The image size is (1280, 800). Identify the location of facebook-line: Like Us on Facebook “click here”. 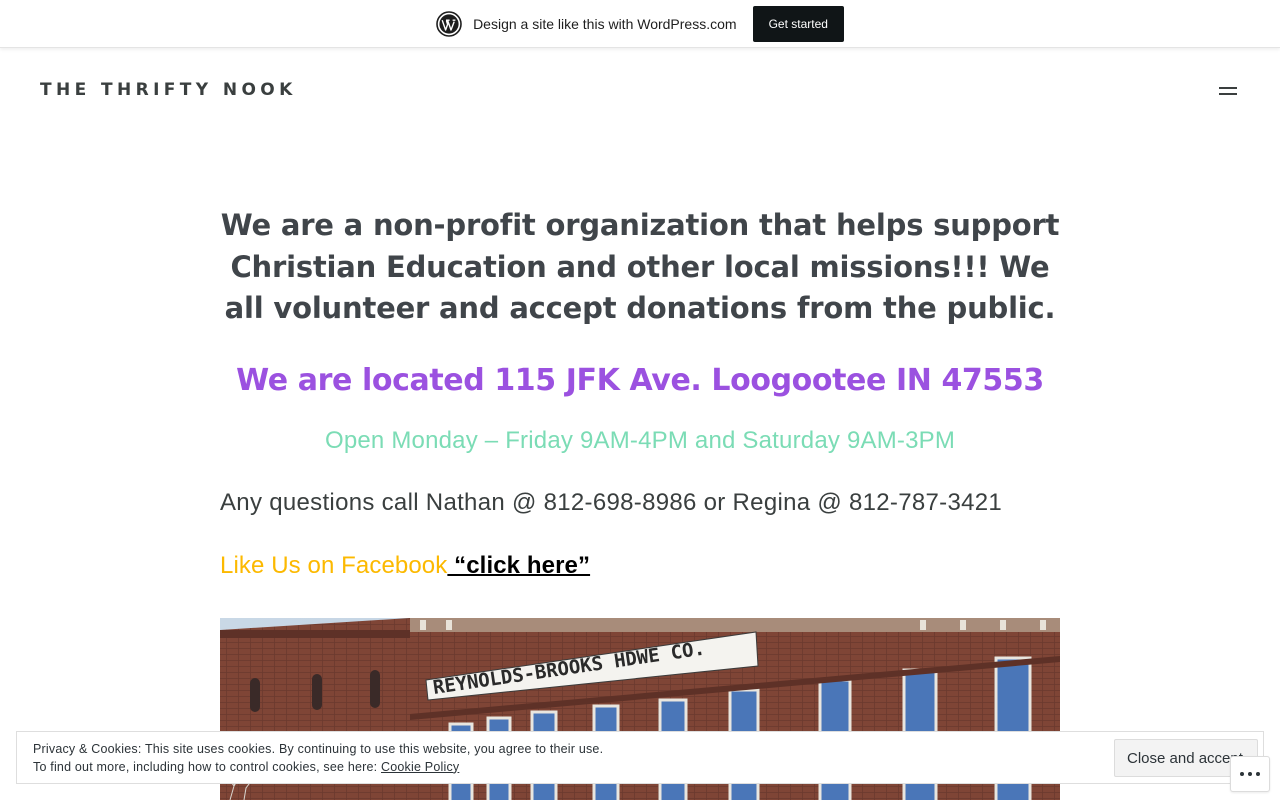
(640, 566).